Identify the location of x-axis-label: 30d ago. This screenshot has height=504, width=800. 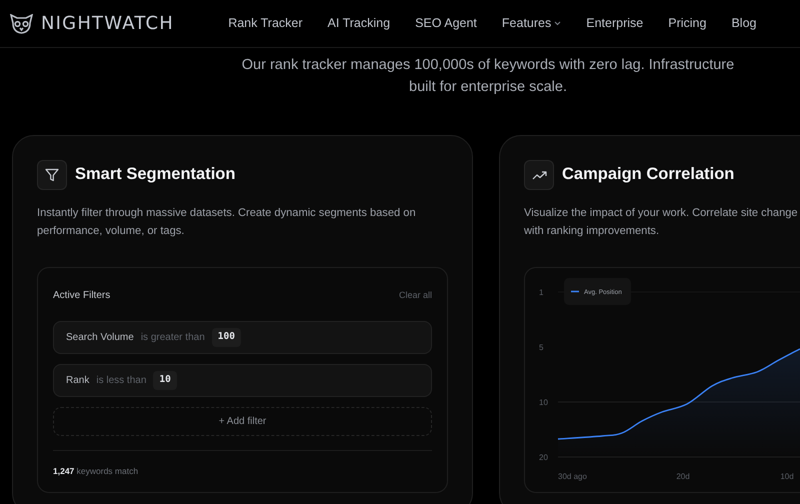
(572, 476).